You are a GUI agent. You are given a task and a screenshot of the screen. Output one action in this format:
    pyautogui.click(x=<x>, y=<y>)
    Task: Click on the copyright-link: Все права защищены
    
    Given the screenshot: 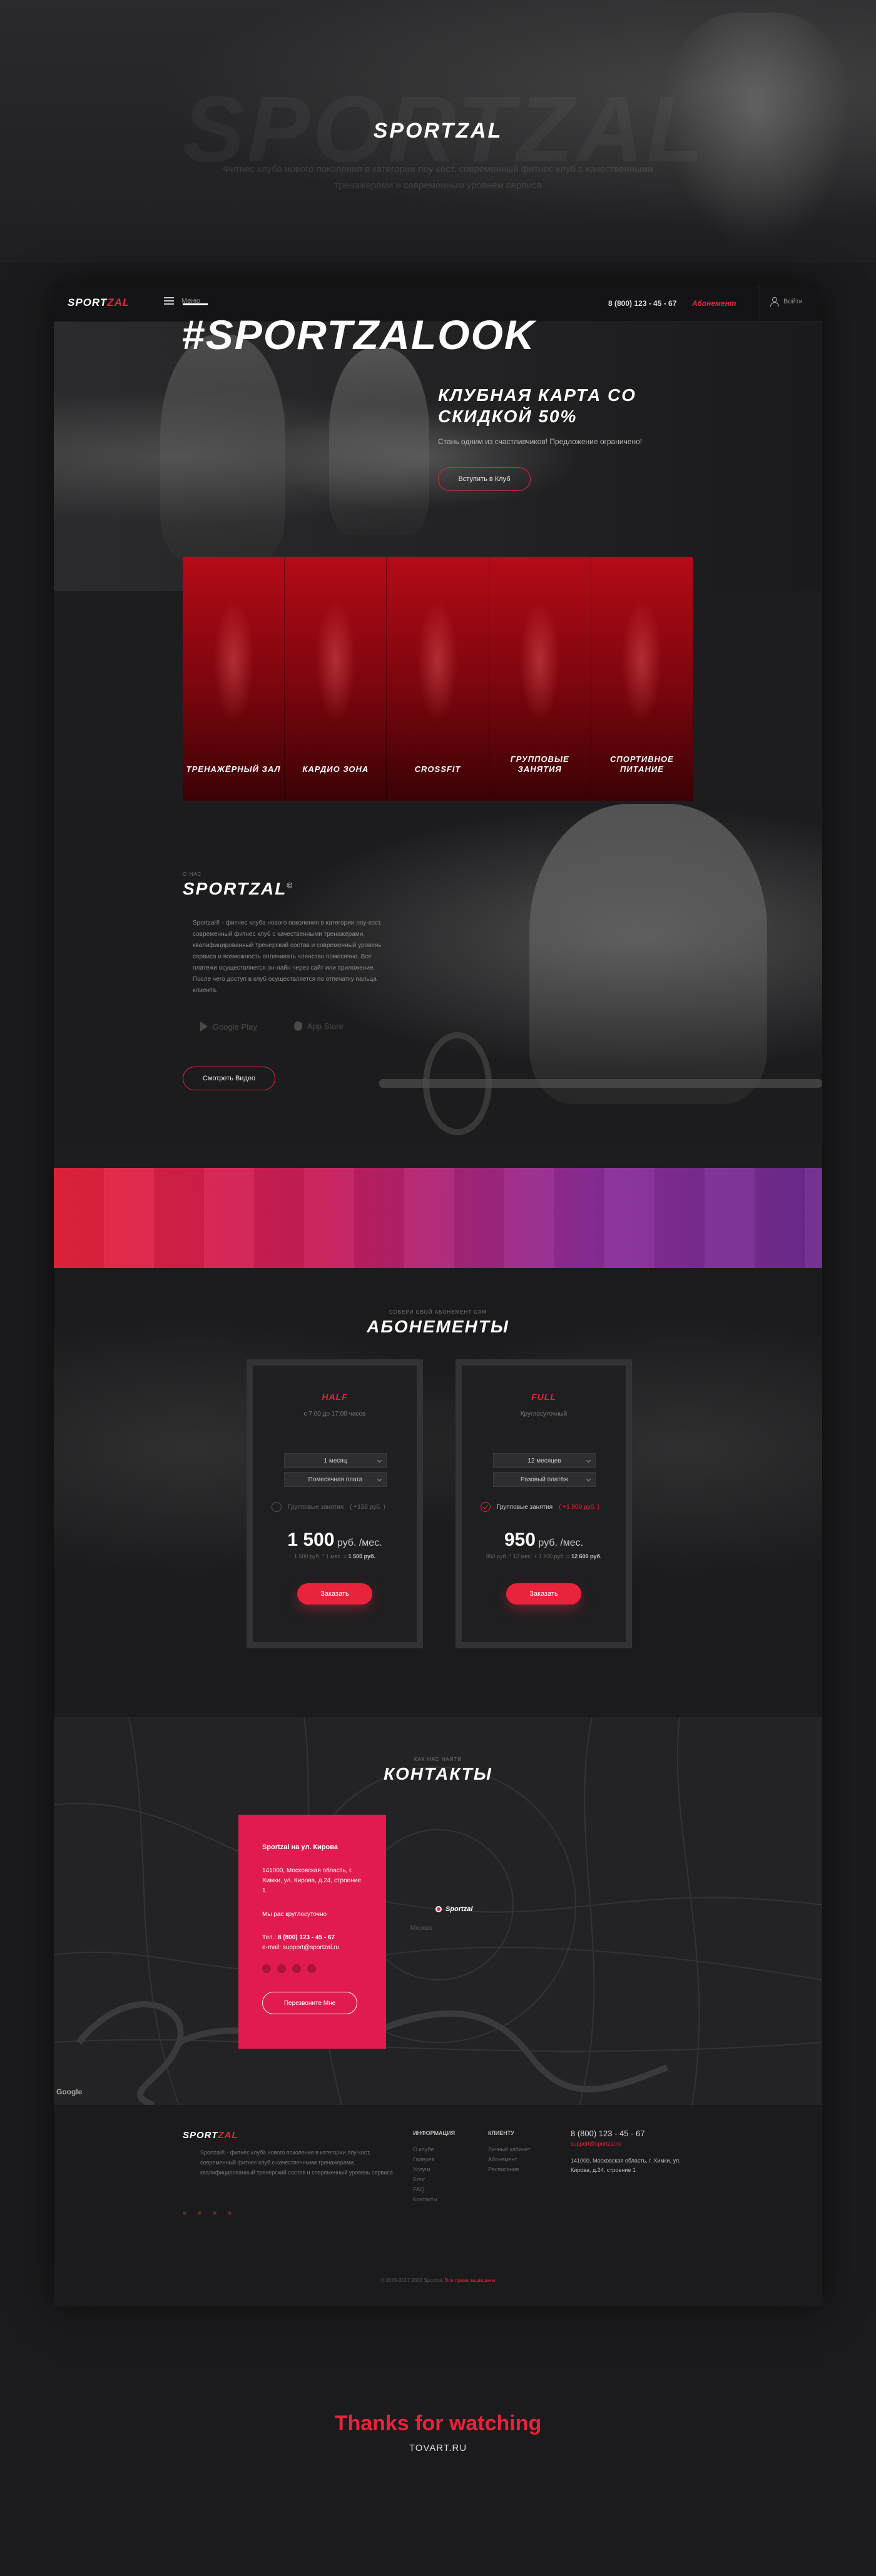 What is the action you would take?
    pyautogui.click(x=470, y=2280)
    